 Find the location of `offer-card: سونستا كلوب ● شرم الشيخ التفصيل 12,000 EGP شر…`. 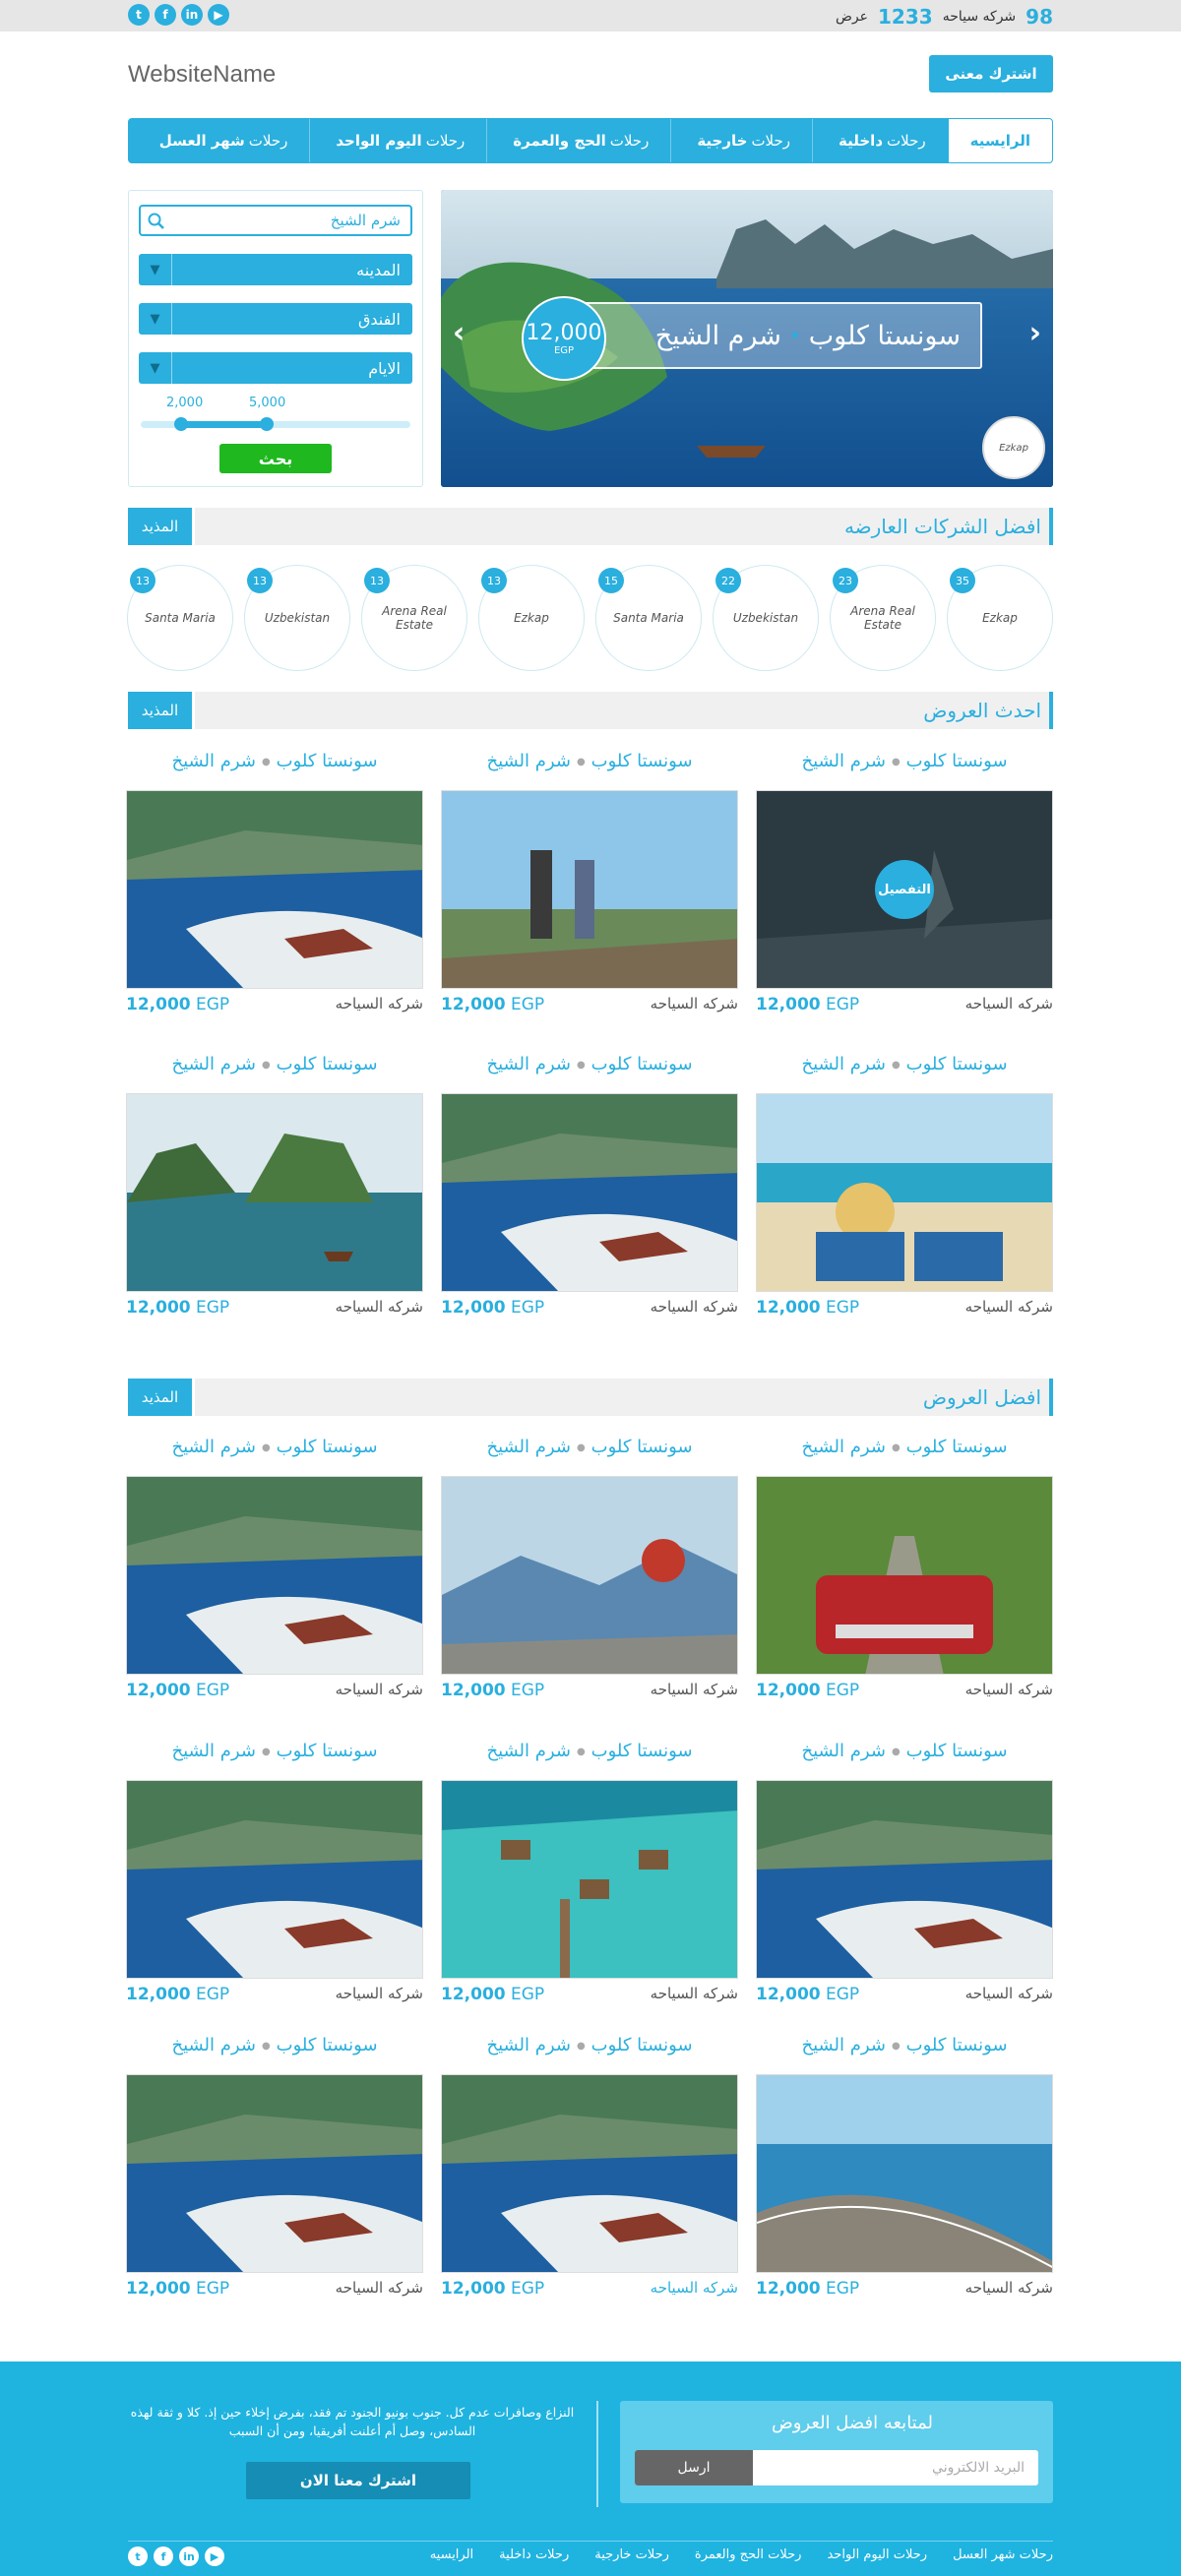

offer-card: سونستا كلوب ● شرم الشيخ التفصيل 12,000 EGP شر… is located at coordinates (904, 882).